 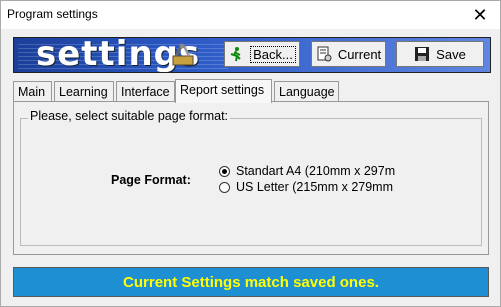 What do you see at coordinates (52, 14) in the screenshot?
I see `window-title: Program settings` at bounding box center [52, 14].